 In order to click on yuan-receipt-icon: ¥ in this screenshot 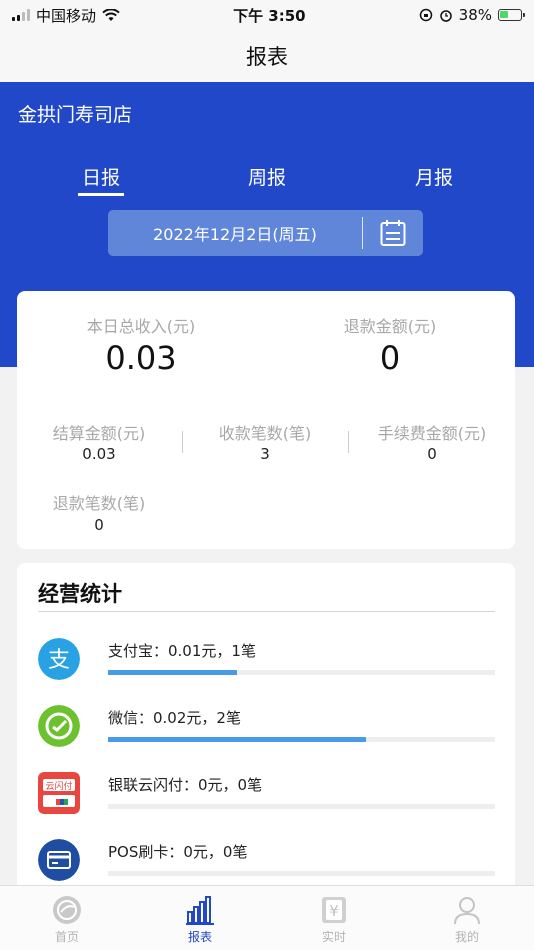, I will do `click(334, 910)`.